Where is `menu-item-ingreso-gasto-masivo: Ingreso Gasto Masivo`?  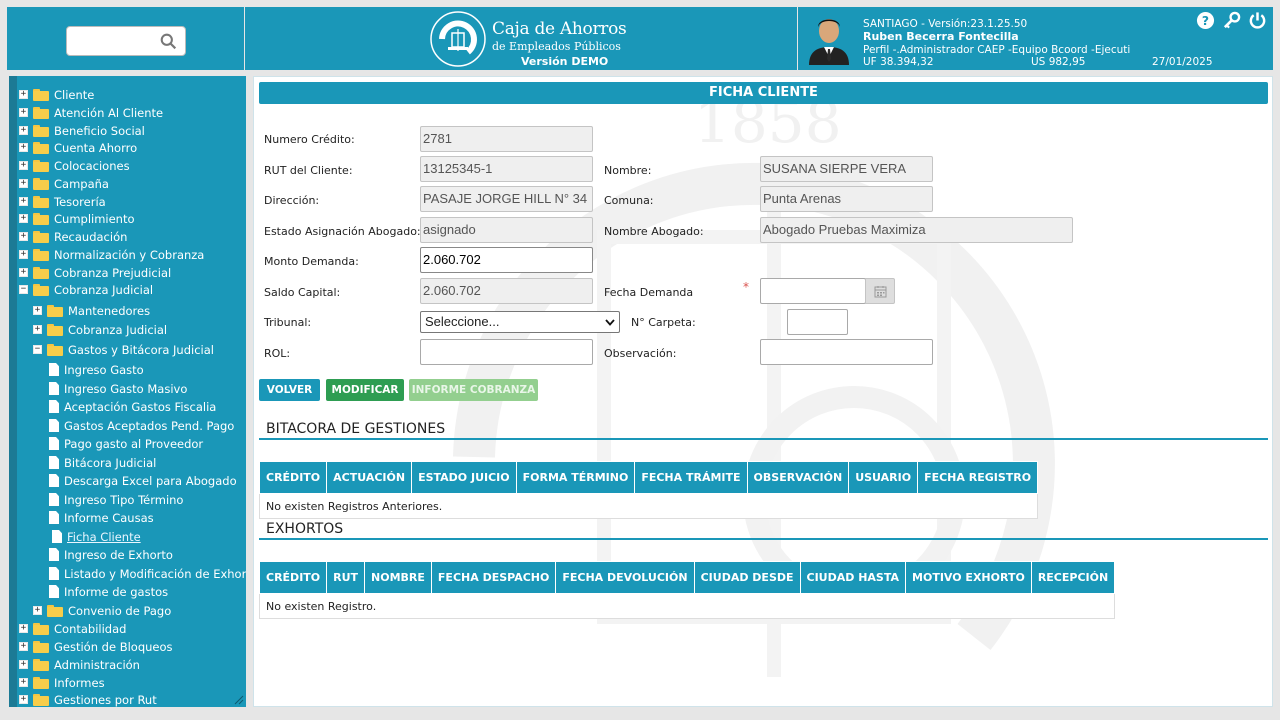
menu-item-ingreso-gasto-masivo: Ingreso Gasto Masivo is located at coordinates (118, 388).